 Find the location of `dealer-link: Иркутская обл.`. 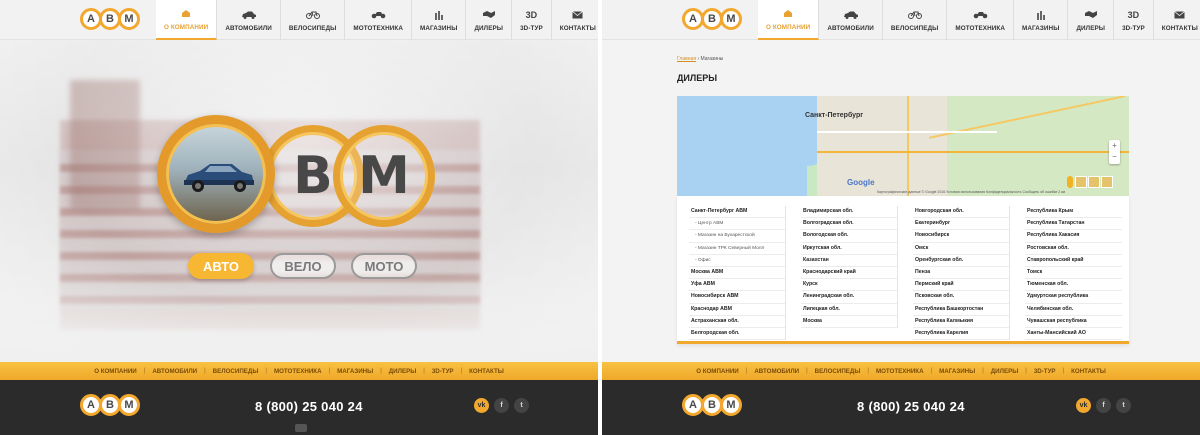

dealer-link: Иркутская обл. is located at coordinates (849, 249).